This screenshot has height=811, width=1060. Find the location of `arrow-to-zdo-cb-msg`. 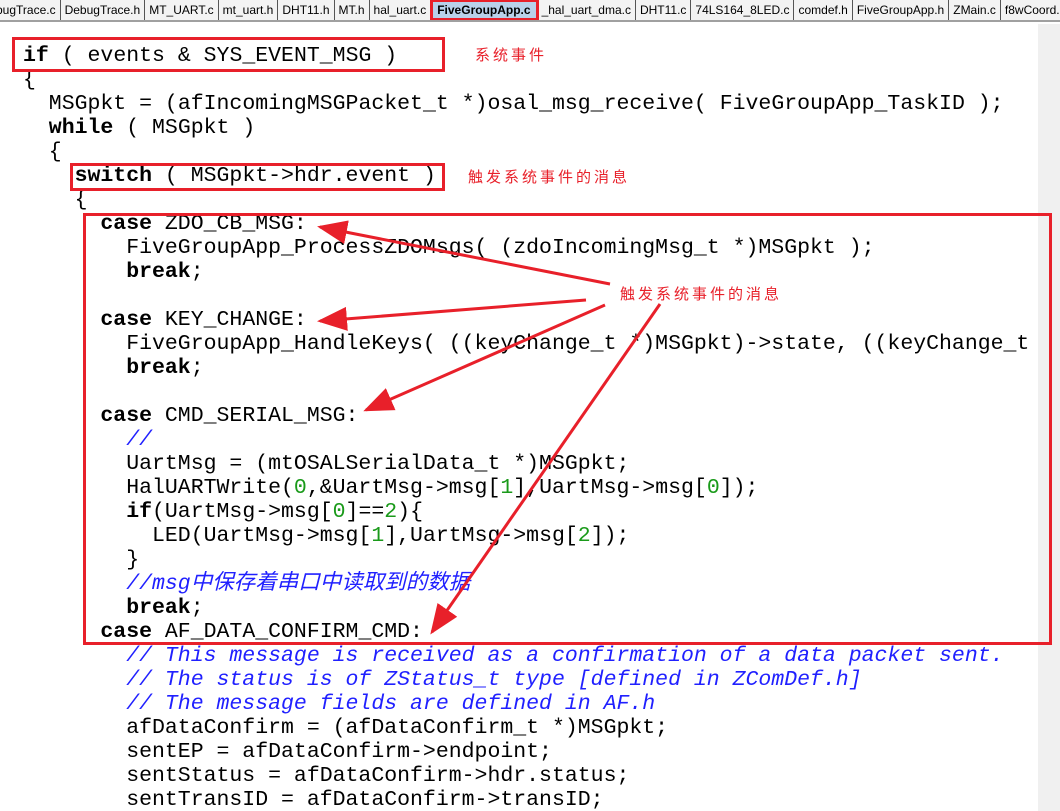

arrow-to-zdo-cb-msg is located at coordinates (464, 253).